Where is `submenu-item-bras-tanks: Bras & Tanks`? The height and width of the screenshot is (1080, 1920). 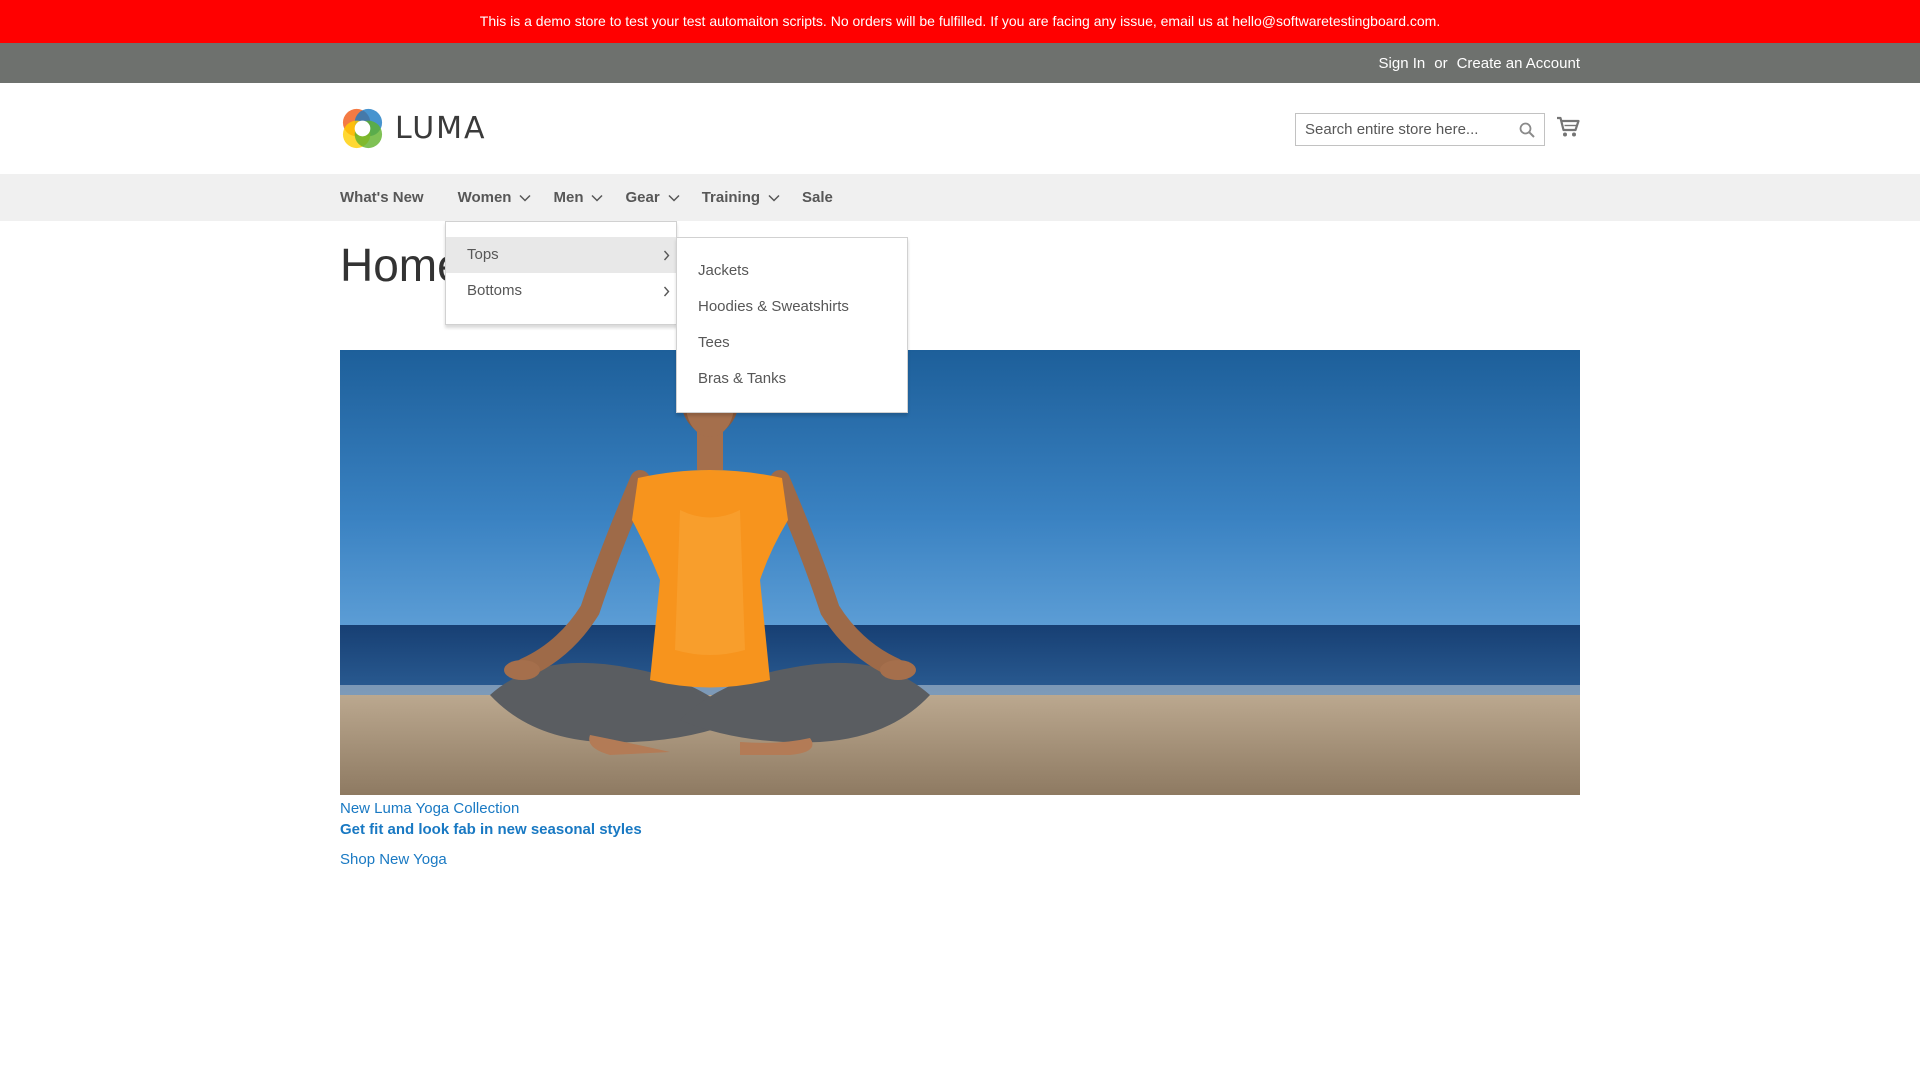 submenu-item-bras-tanks: Bras & Tanks is located at coordinates (742, 378).